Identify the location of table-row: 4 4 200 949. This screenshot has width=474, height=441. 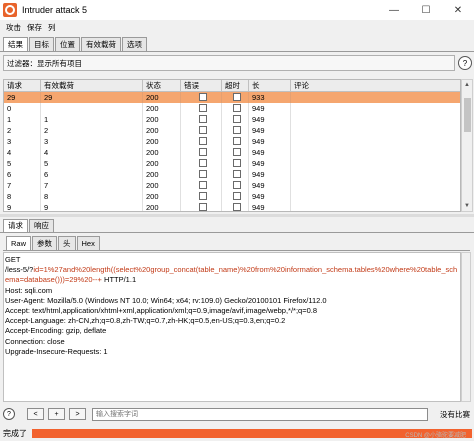
(232, 152).